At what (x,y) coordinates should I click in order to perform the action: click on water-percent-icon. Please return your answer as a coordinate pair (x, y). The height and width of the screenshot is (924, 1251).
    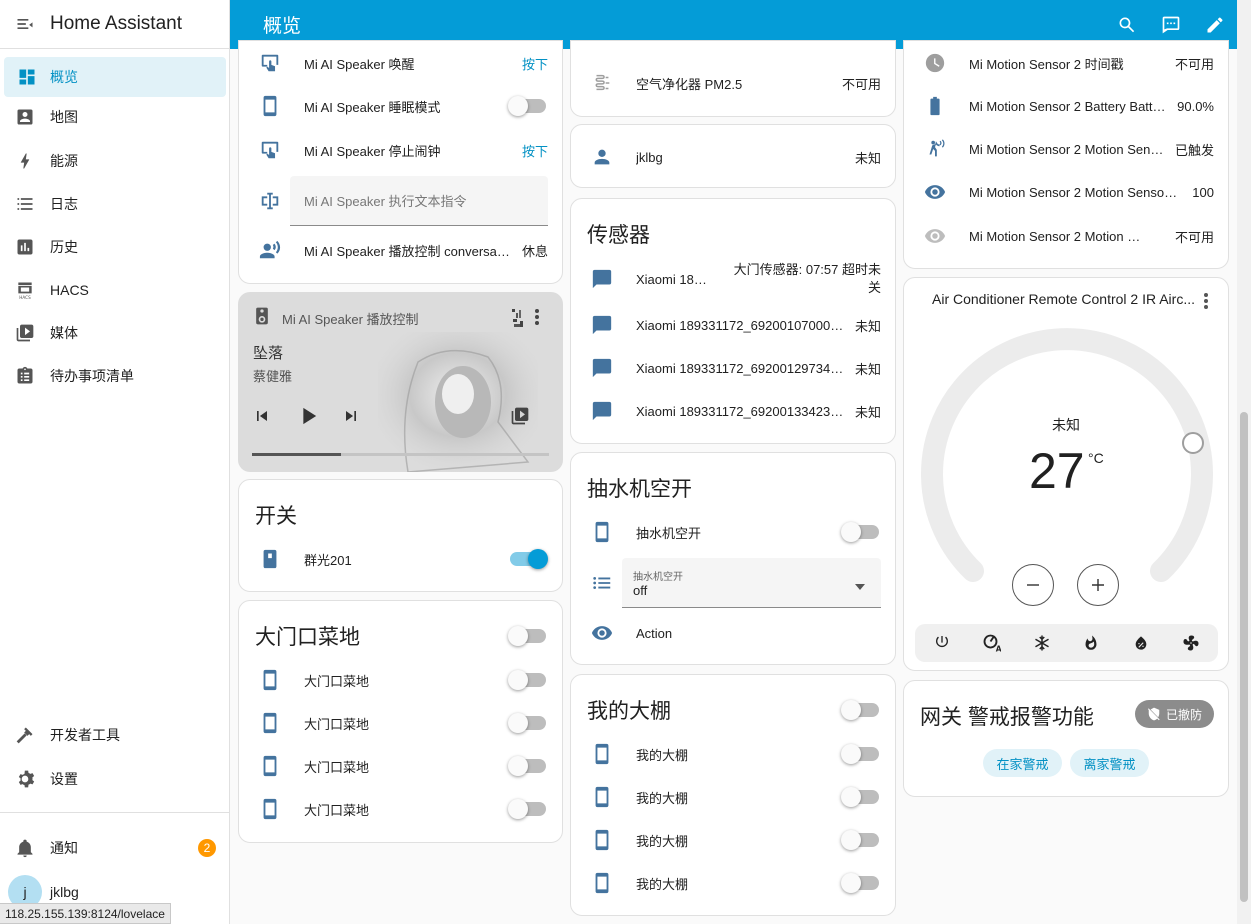
    Looking at the image, I should click on (1141, 645).